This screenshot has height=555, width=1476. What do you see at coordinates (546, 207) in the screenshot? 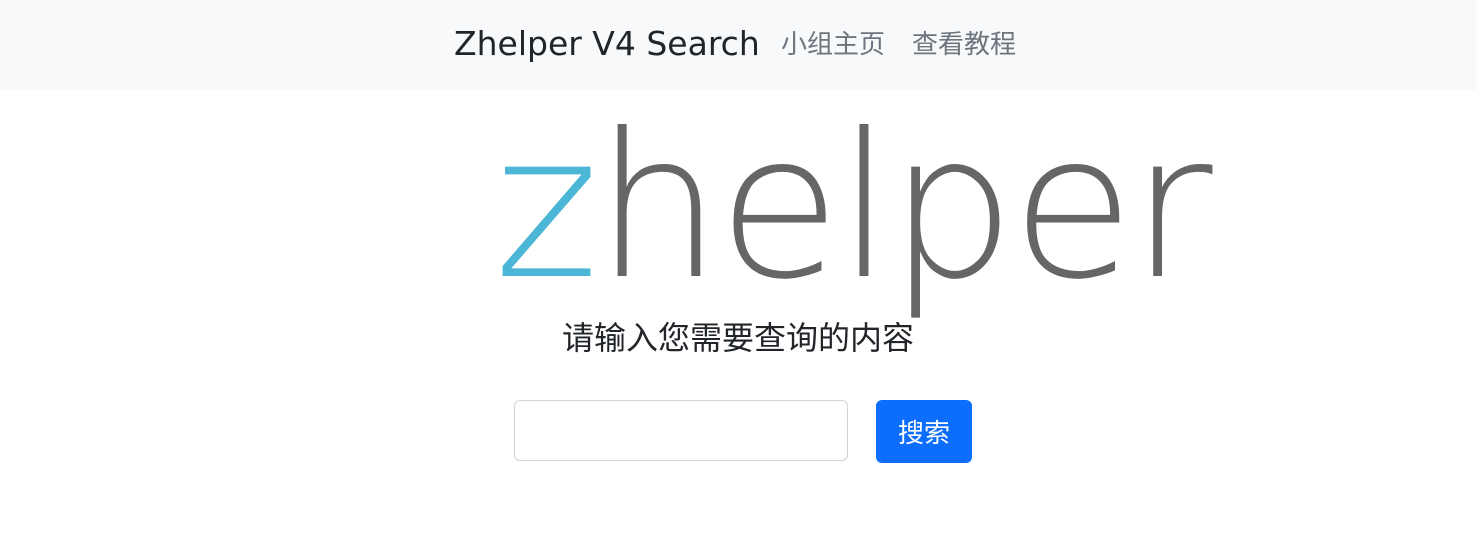
I see `logo-letter-z: z` at bounding box center [546, 207].